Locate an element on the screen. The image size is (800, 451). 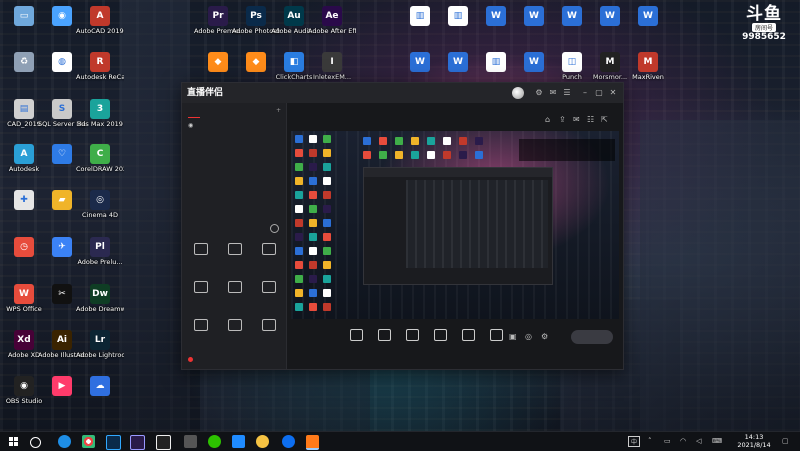
wechat-icon is located at coordinates (214, 441).